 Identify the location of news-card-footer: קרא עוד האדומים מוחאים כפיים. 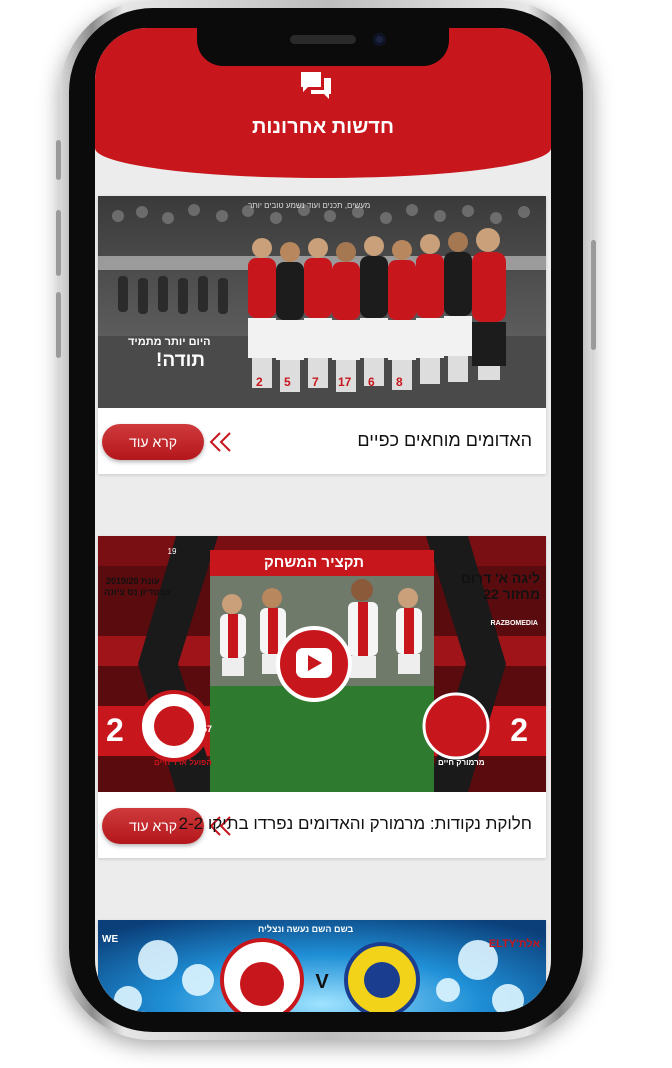
(322, 442).